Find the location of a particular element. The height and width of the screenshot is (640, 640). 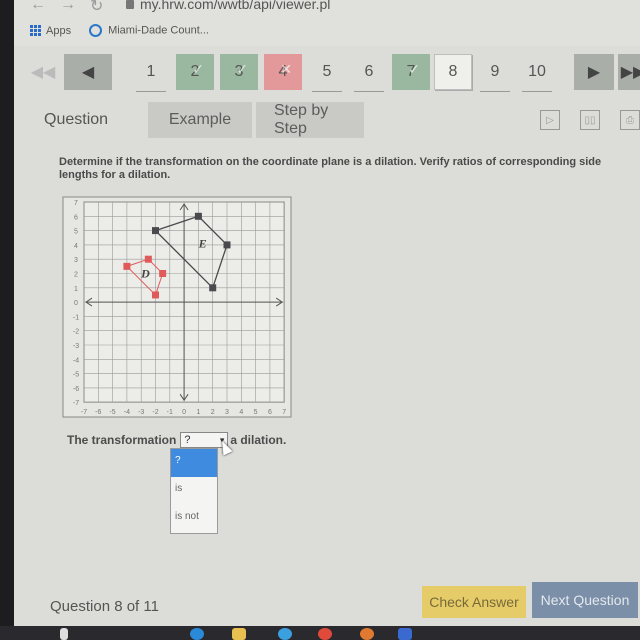

question-navigator: ◀◀ ◀ 1 2 ✓ 3 ✓ 4 ✕ 5 6 7 ✓ 8 9 10 ▶ ▶▶ is located at coordinates (327, 73).